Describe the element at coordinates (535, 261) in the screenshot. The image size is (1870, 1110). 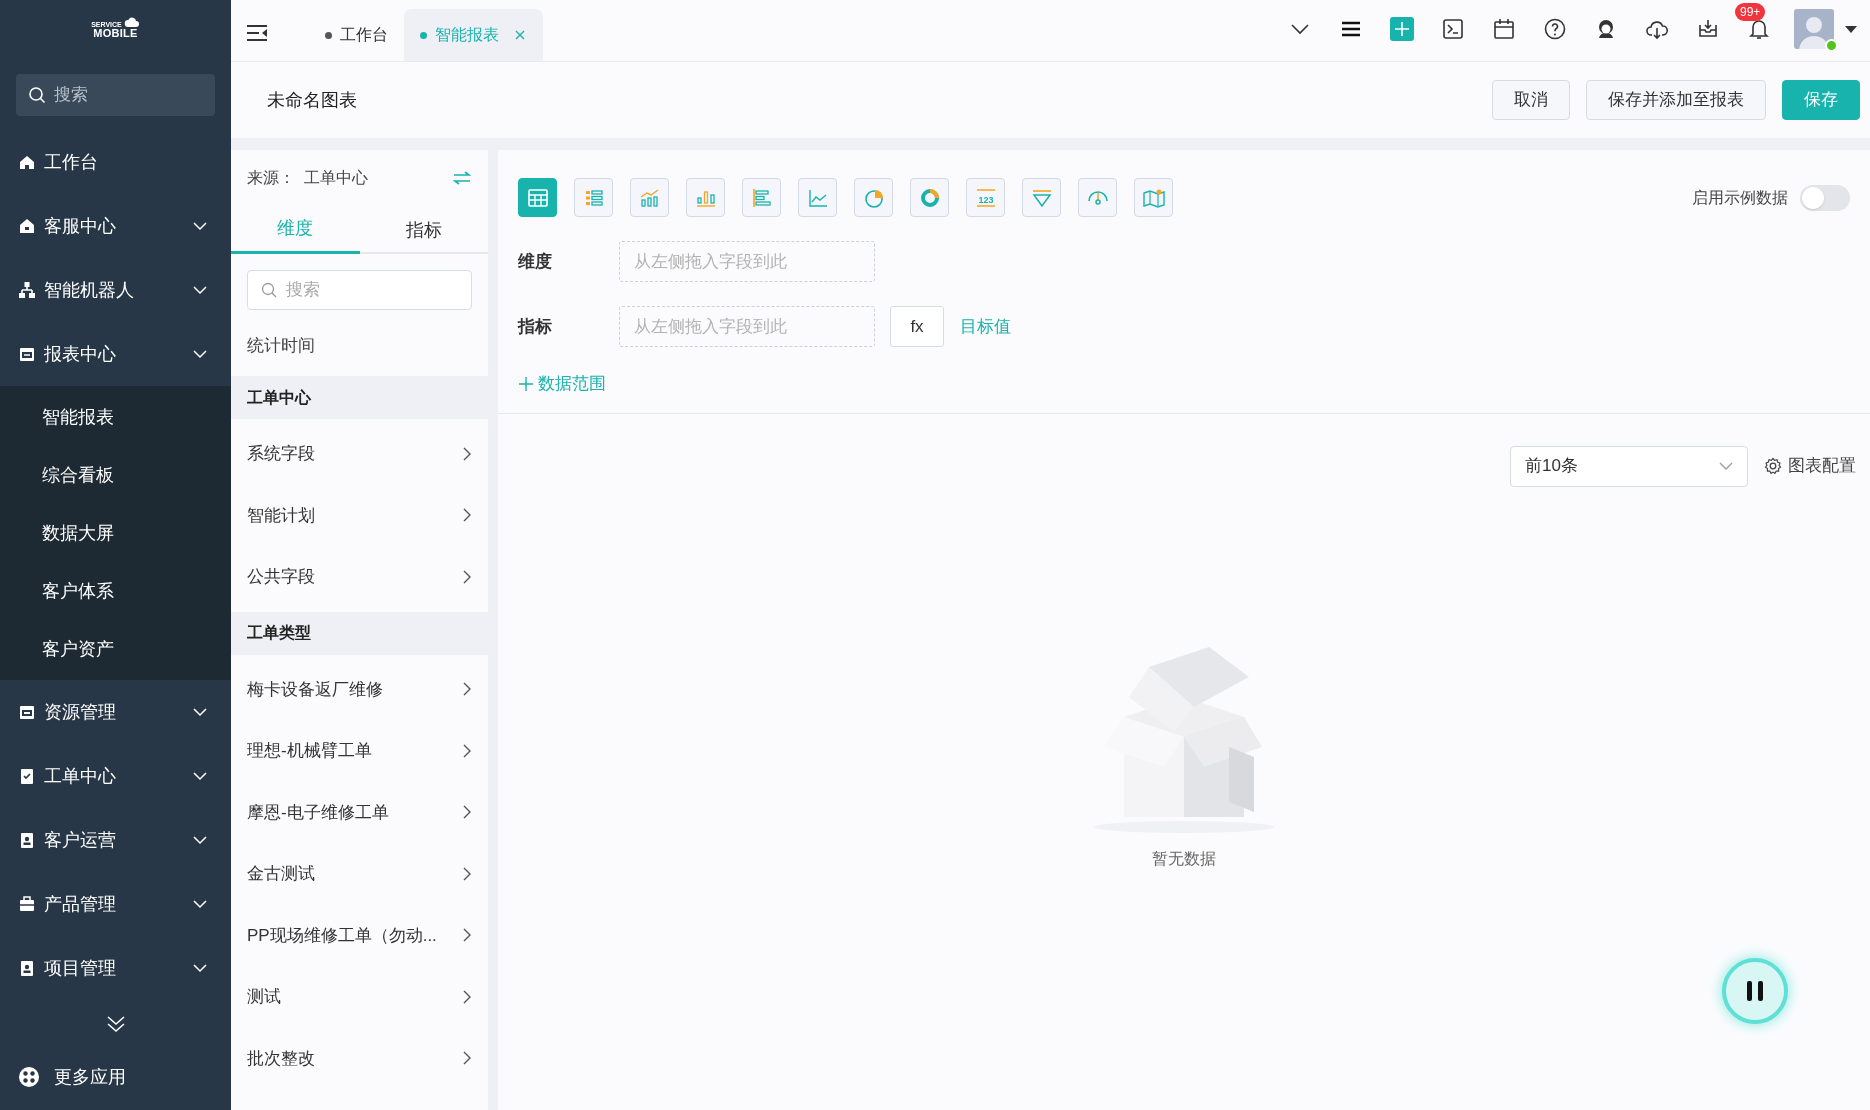
I see `field-label: 维度` at that location.